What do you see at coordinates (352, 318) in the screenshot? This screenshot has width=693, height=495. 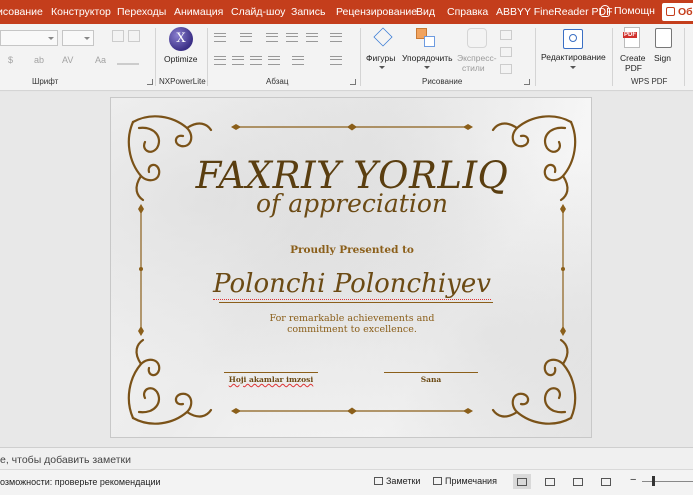 I see `reason-line-1: For remarkable achievements and` at bounding box center [352, 318].